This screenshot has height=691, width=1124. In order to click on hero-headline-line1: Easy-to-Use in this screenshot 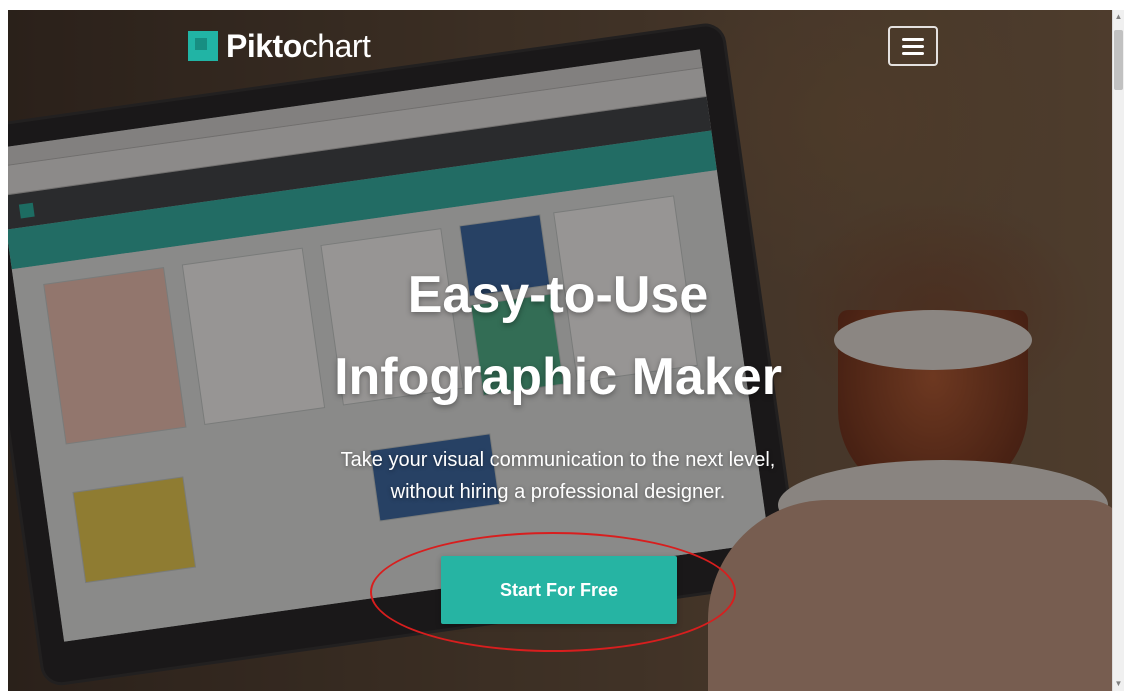, I will do `click(558, 295)`.